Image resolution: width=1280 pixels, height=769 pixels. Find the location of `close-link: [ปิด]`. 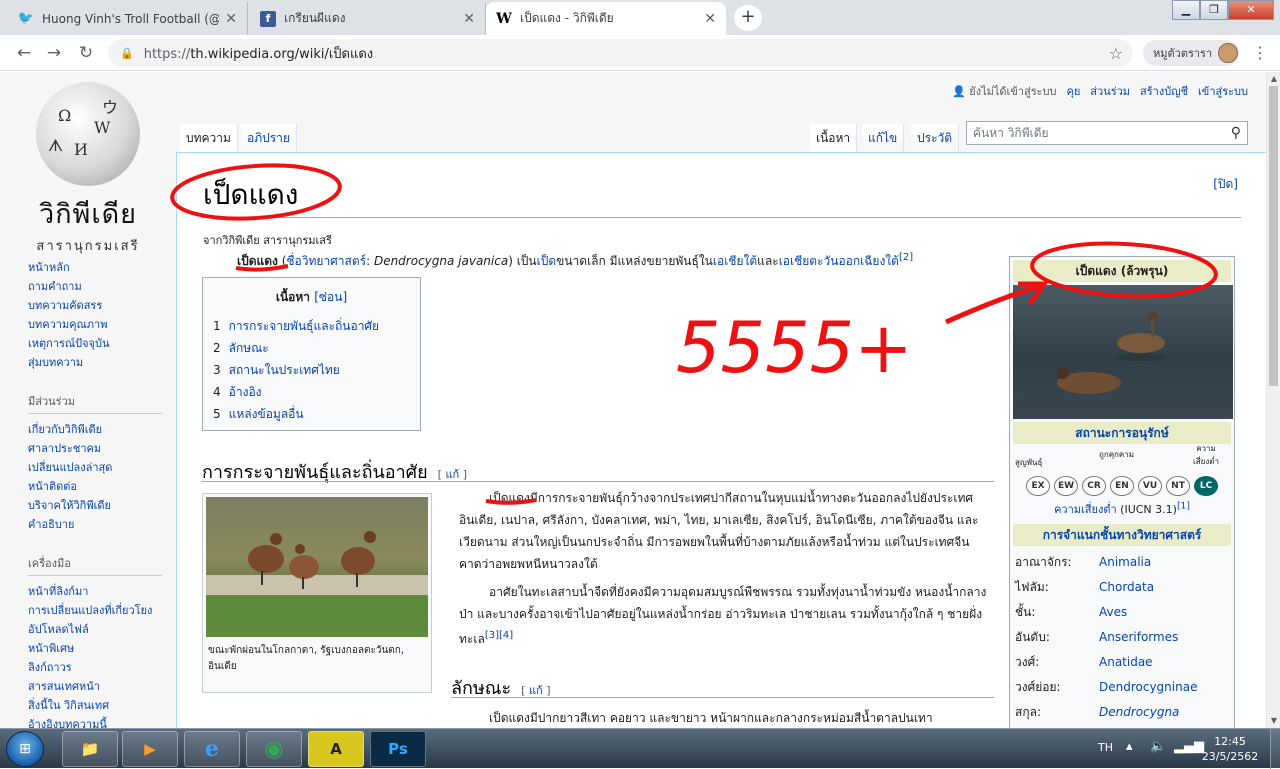

close-link: [ปิด] is located at coordinates (1225, 184).